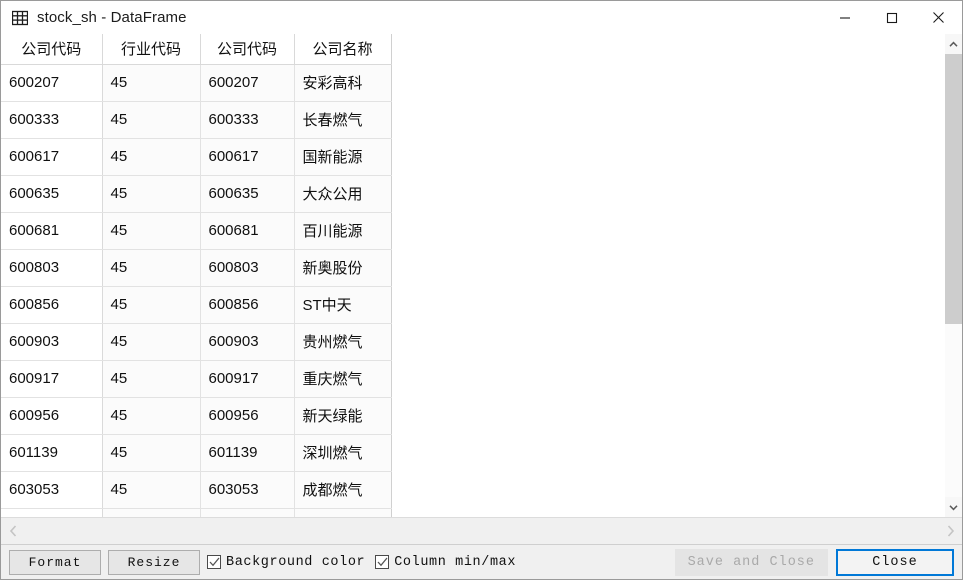 This screenshot has height=580, width=963. I want to click on cell-company-code: 603053, so click(247, 490).